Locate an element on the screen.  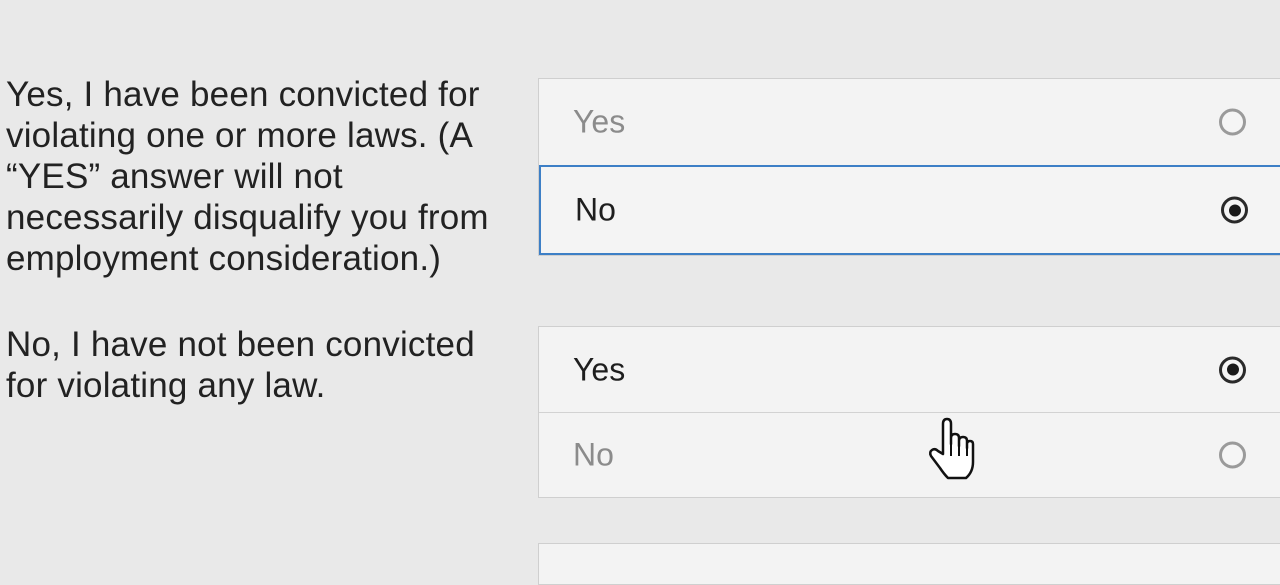
hand-pointer-icon is located at coordinates (951, 448).